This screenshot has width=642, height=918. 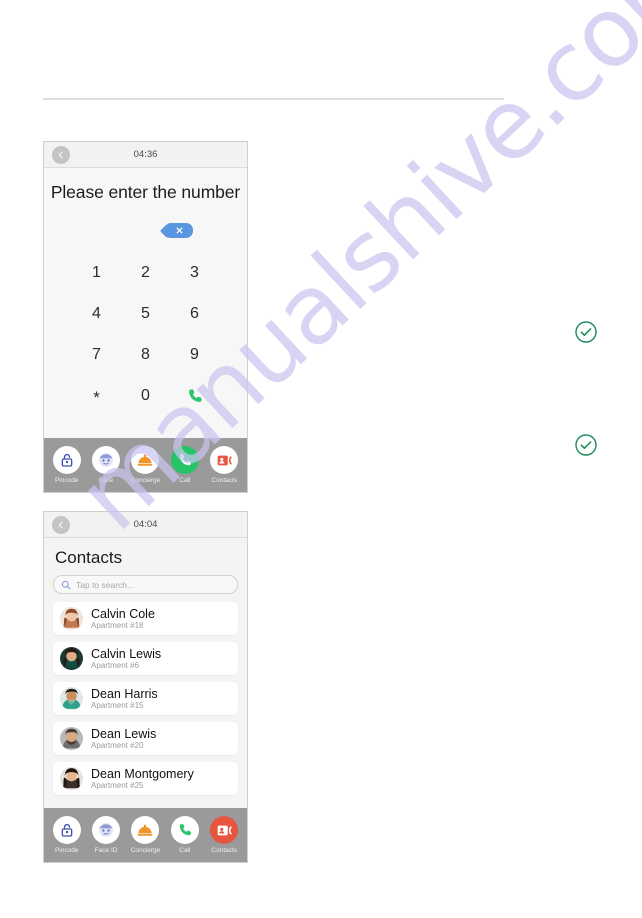 What do you see at coordinates (117, 625) in the screenshot?
I see `contact-apartment: Apartment #18` at bounding box center [117, 625].